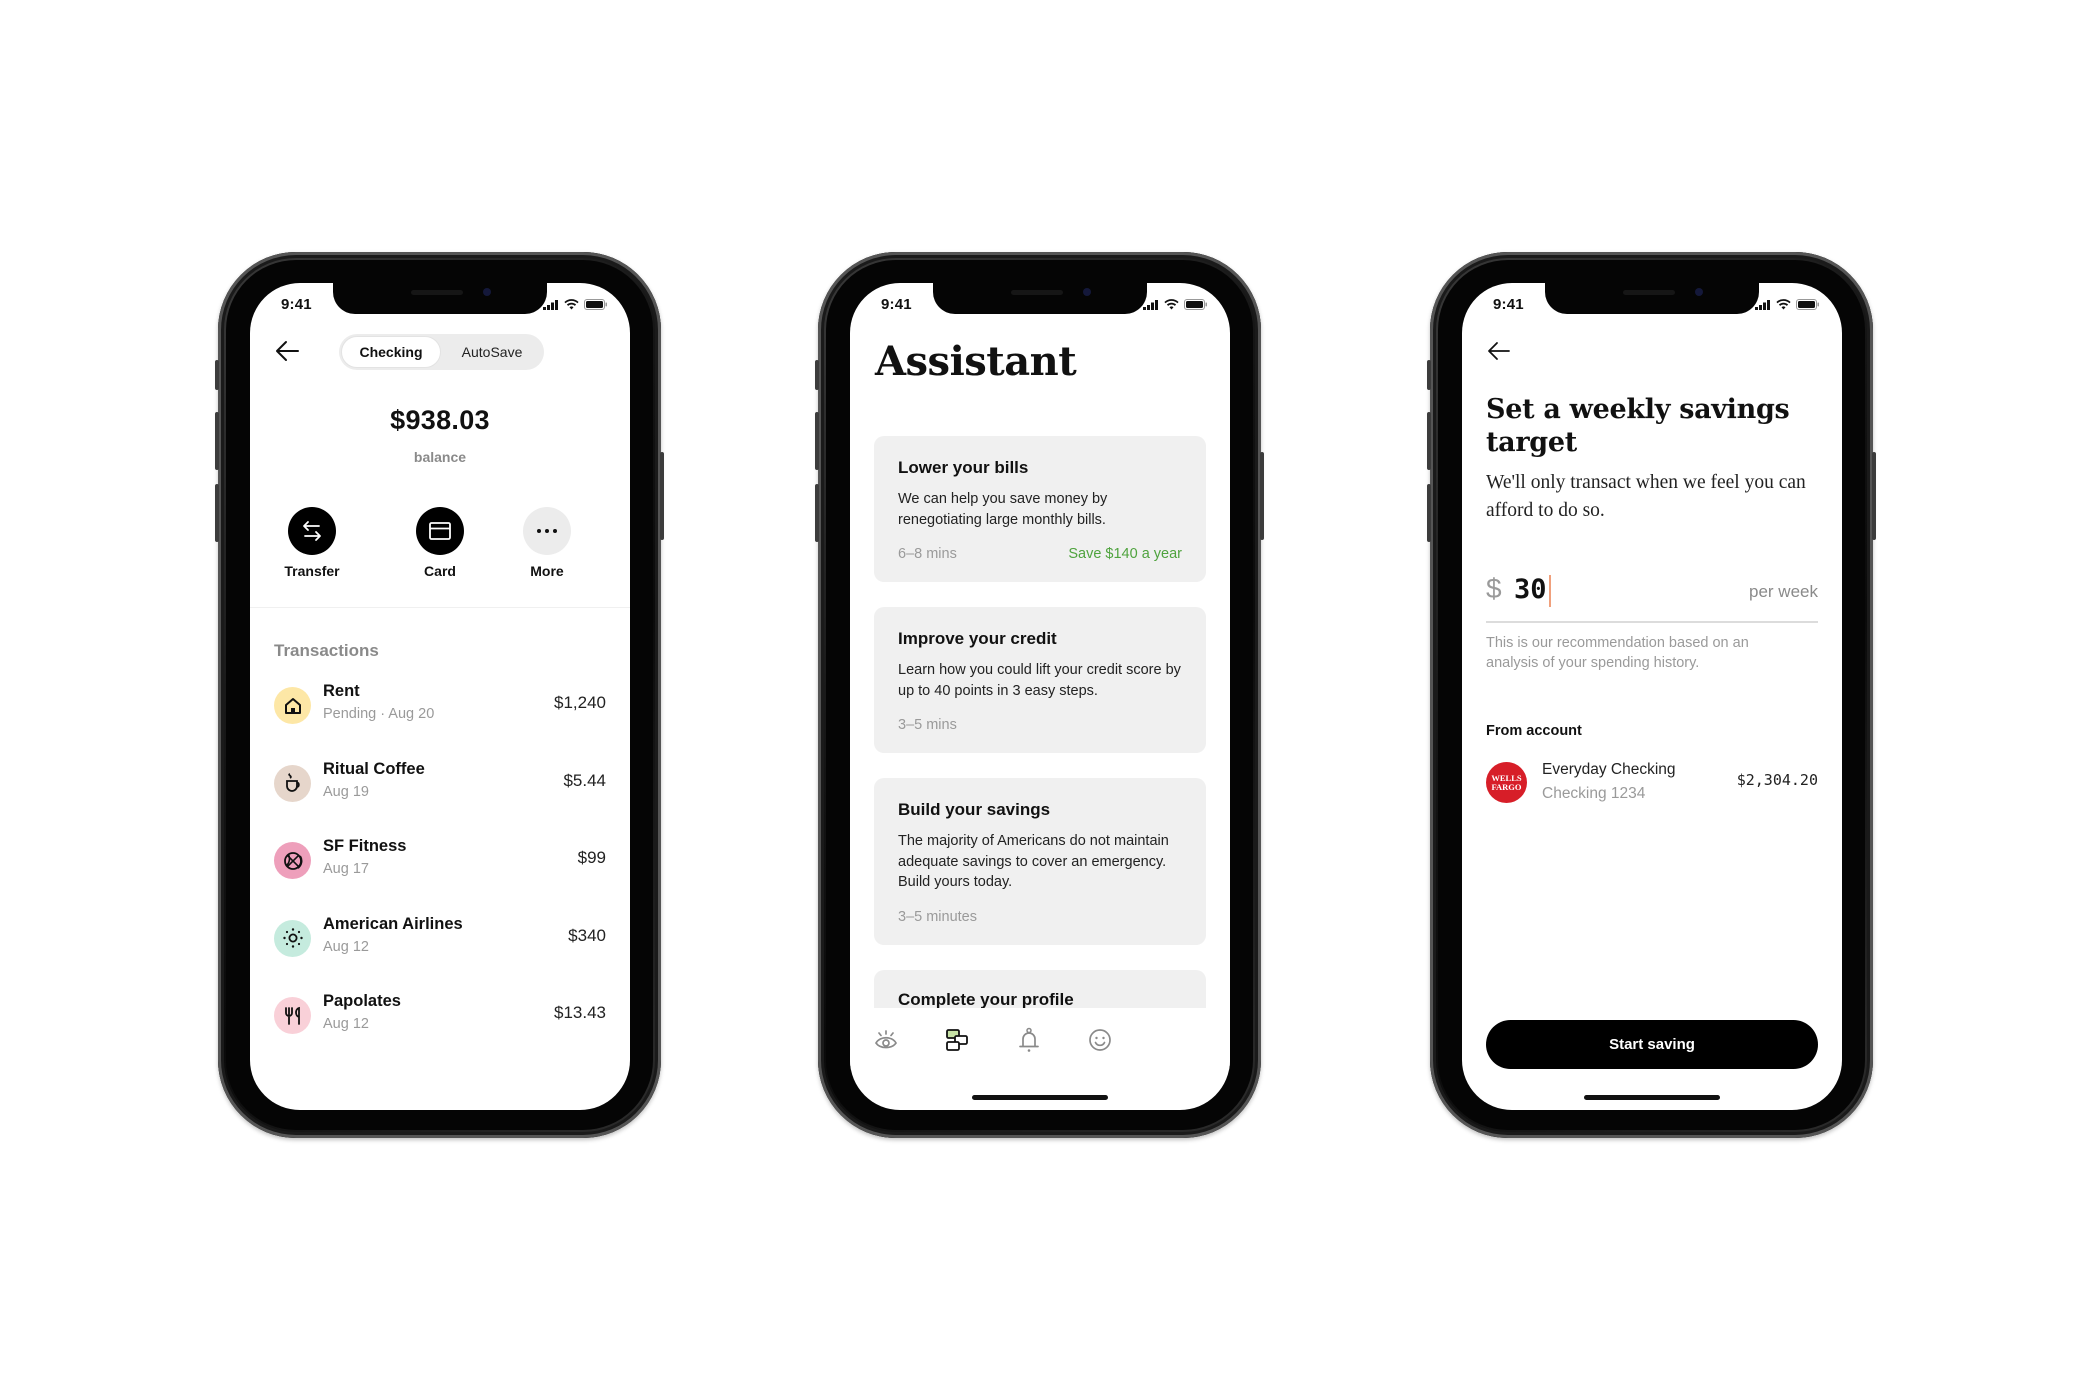 The height and width of the screenshot is (1392, 2085). What do you see at coordinates (440, 1026) in the screenshot?
I see `transaction-row: Papolates Aug 12 $13.43` at bounding box center [440, 1026].